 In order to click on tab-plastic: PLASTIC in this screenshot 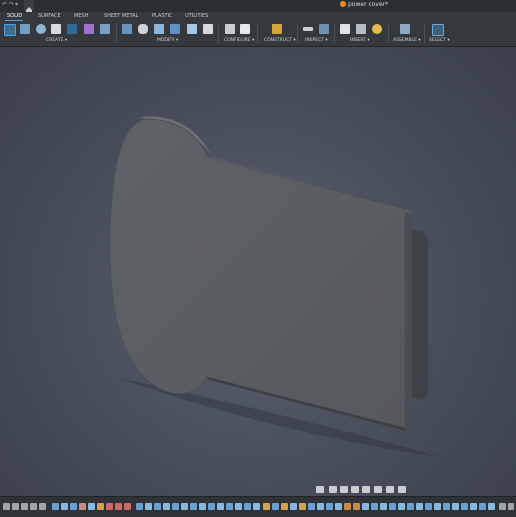, I will do `click(162, 16)`.